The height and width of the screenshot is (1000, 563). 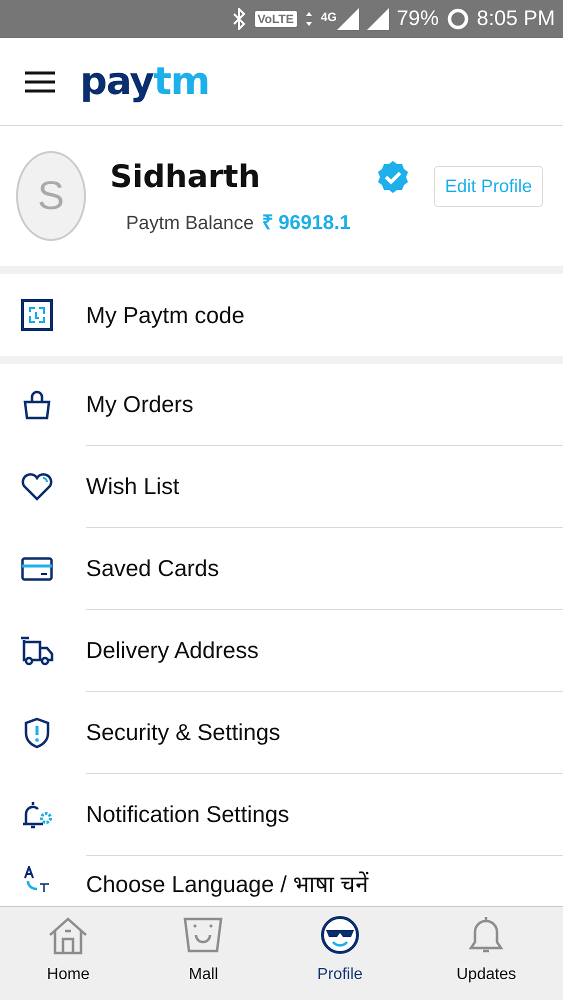 I want to click on clock-time: 8:05 PM, so click(x=515, y=19).